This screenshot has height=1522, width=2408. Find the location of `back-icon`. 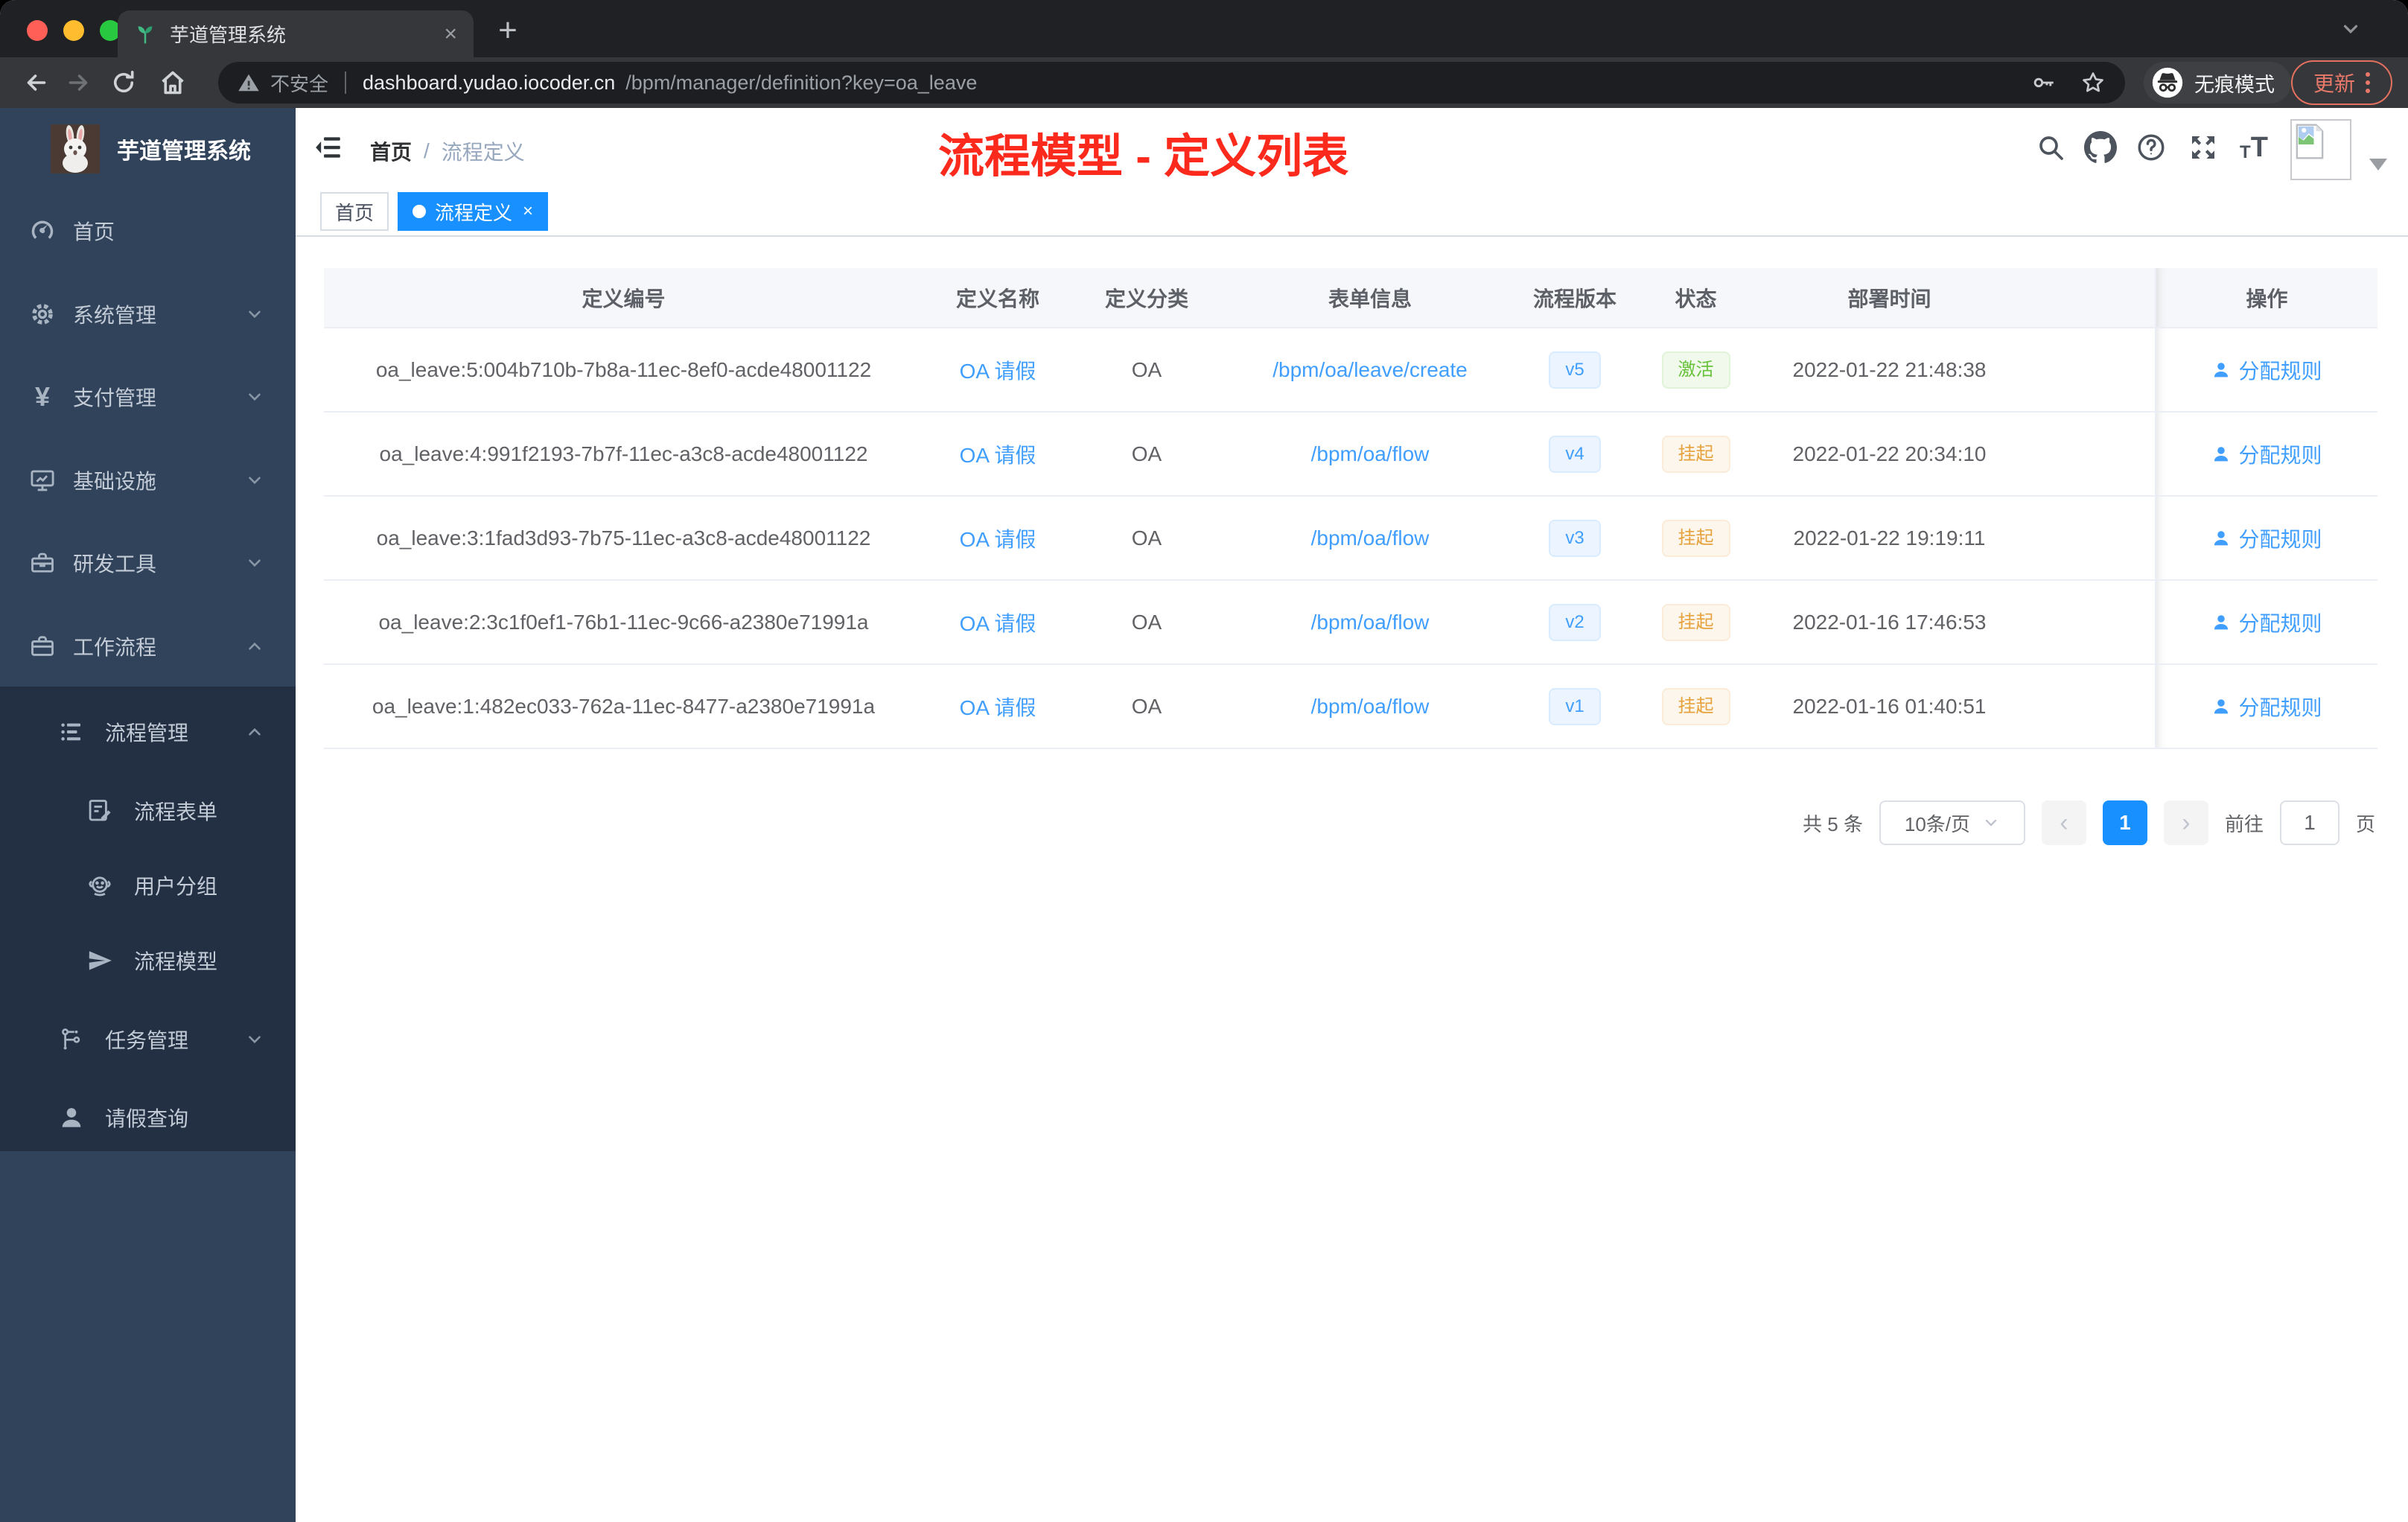

back-icon is located at coordinates (36, 82).